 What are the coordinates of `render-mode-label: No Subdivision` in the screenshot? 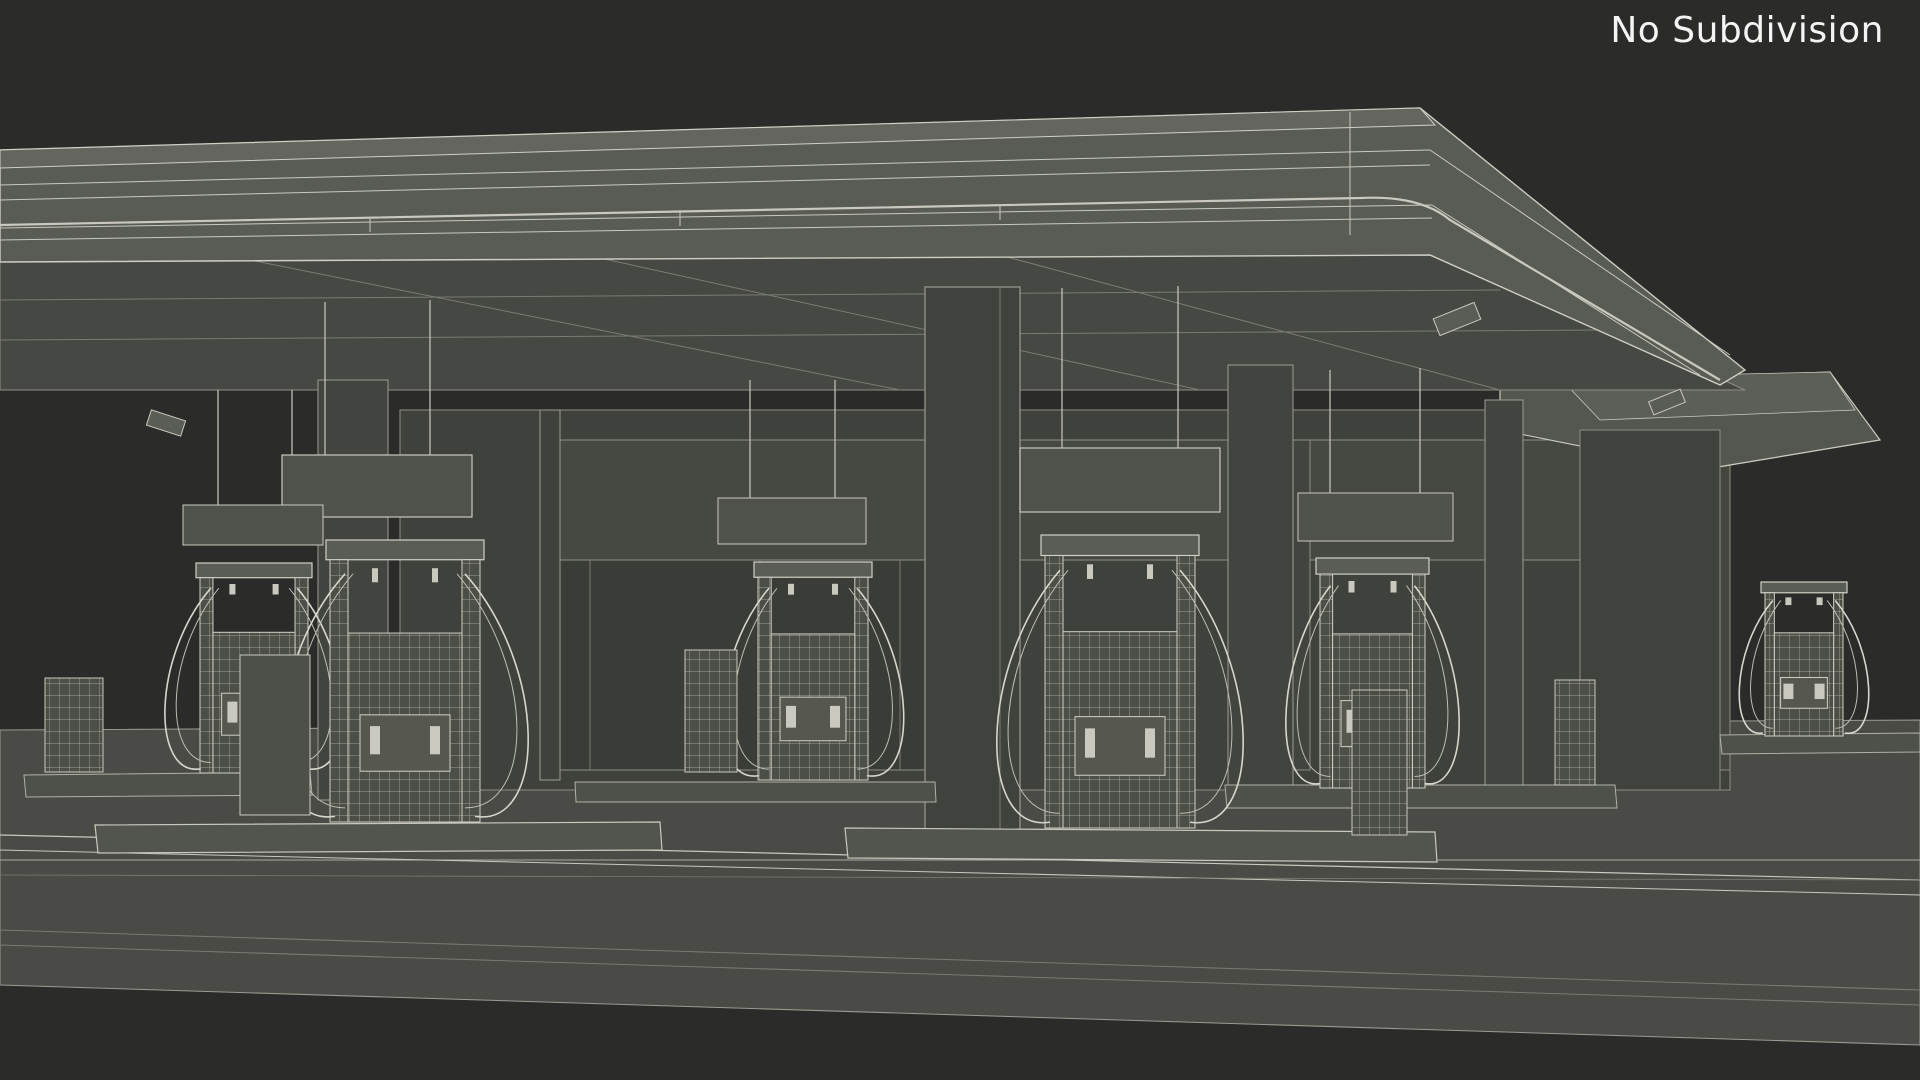 It's located at (1747, 30).